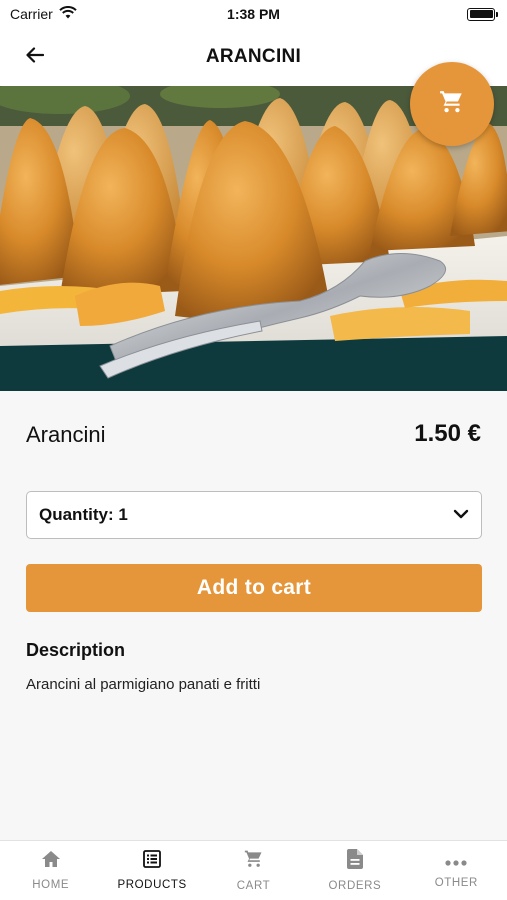 This screenshot has height=900, width=507. I want to click on description-title: Description, so click(76, 650).